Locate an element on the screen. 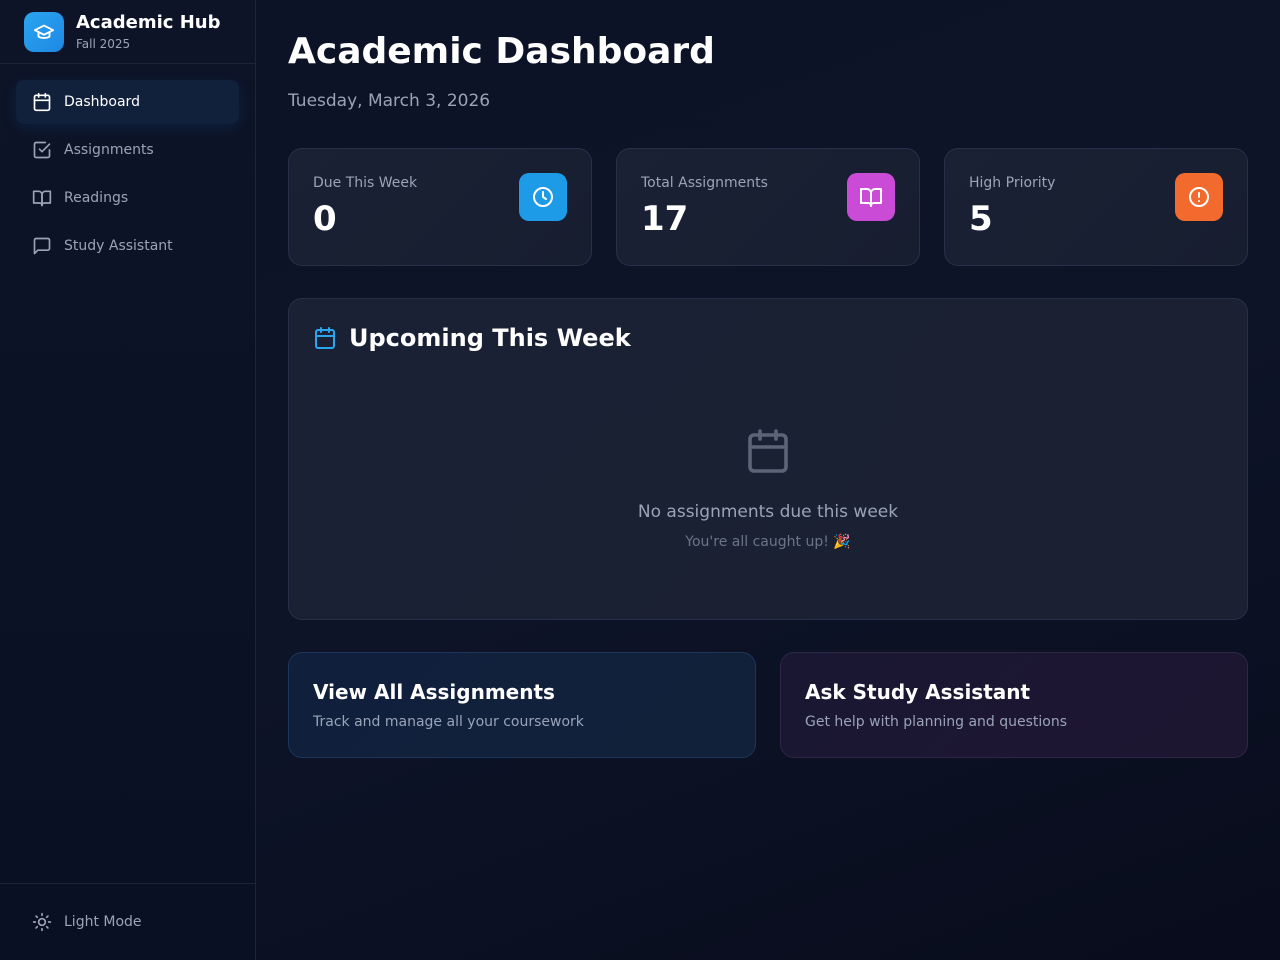 The width and height of the screenshot is (1280, 960). action-title: Ask Study Assistant is located at coordinates (918, 692).